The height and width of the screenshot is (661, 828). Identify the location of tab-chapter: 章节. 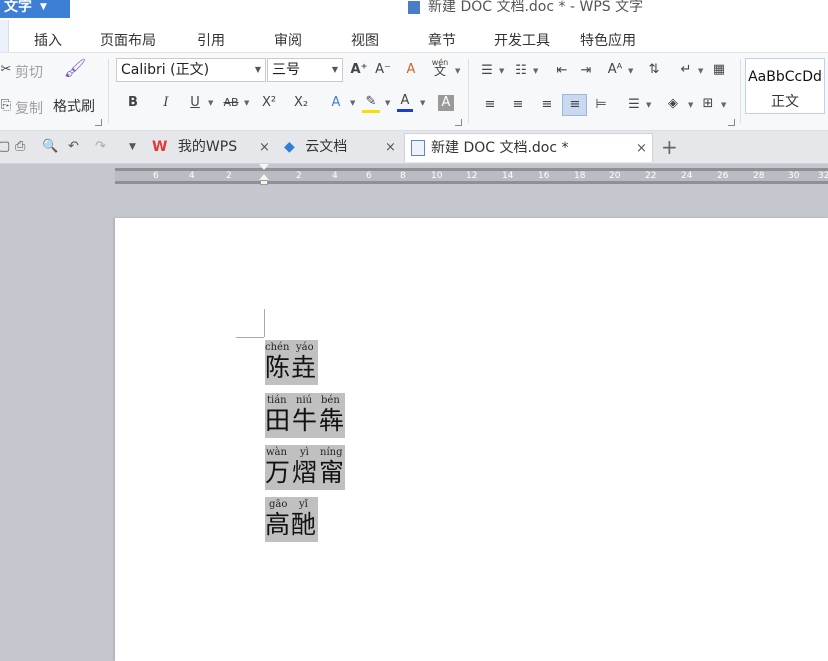
(442, 40).